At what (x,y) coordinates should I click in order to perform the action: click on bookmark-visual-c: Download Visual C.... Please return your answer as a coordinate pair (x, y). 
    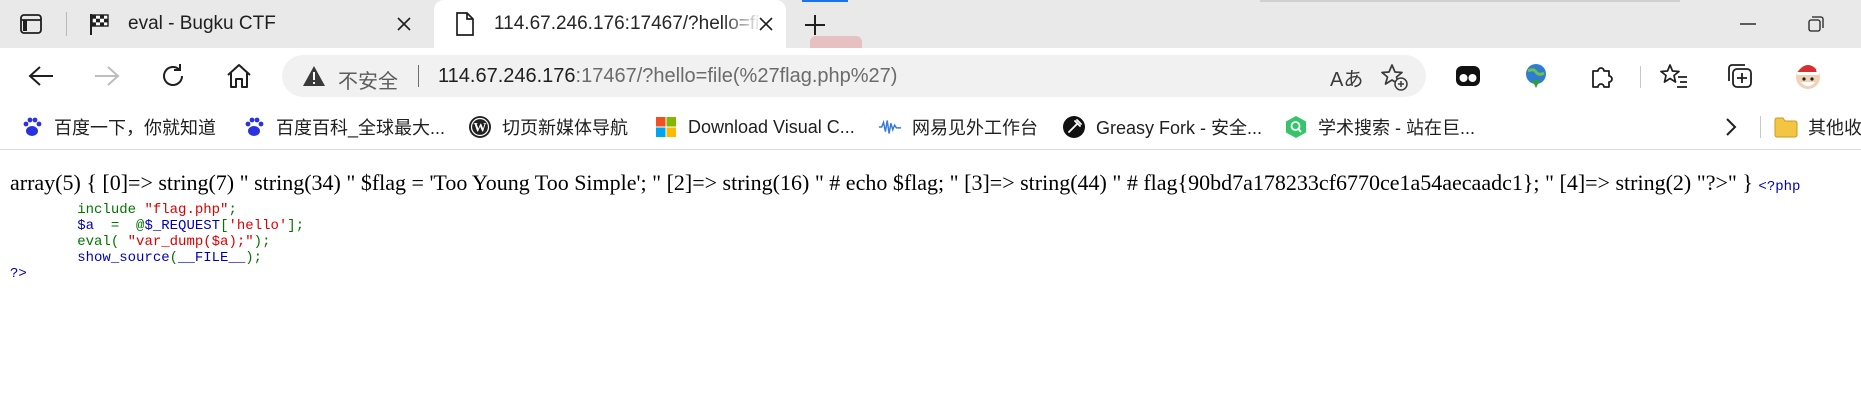
    Looking at the image, I should click on (754, 127).